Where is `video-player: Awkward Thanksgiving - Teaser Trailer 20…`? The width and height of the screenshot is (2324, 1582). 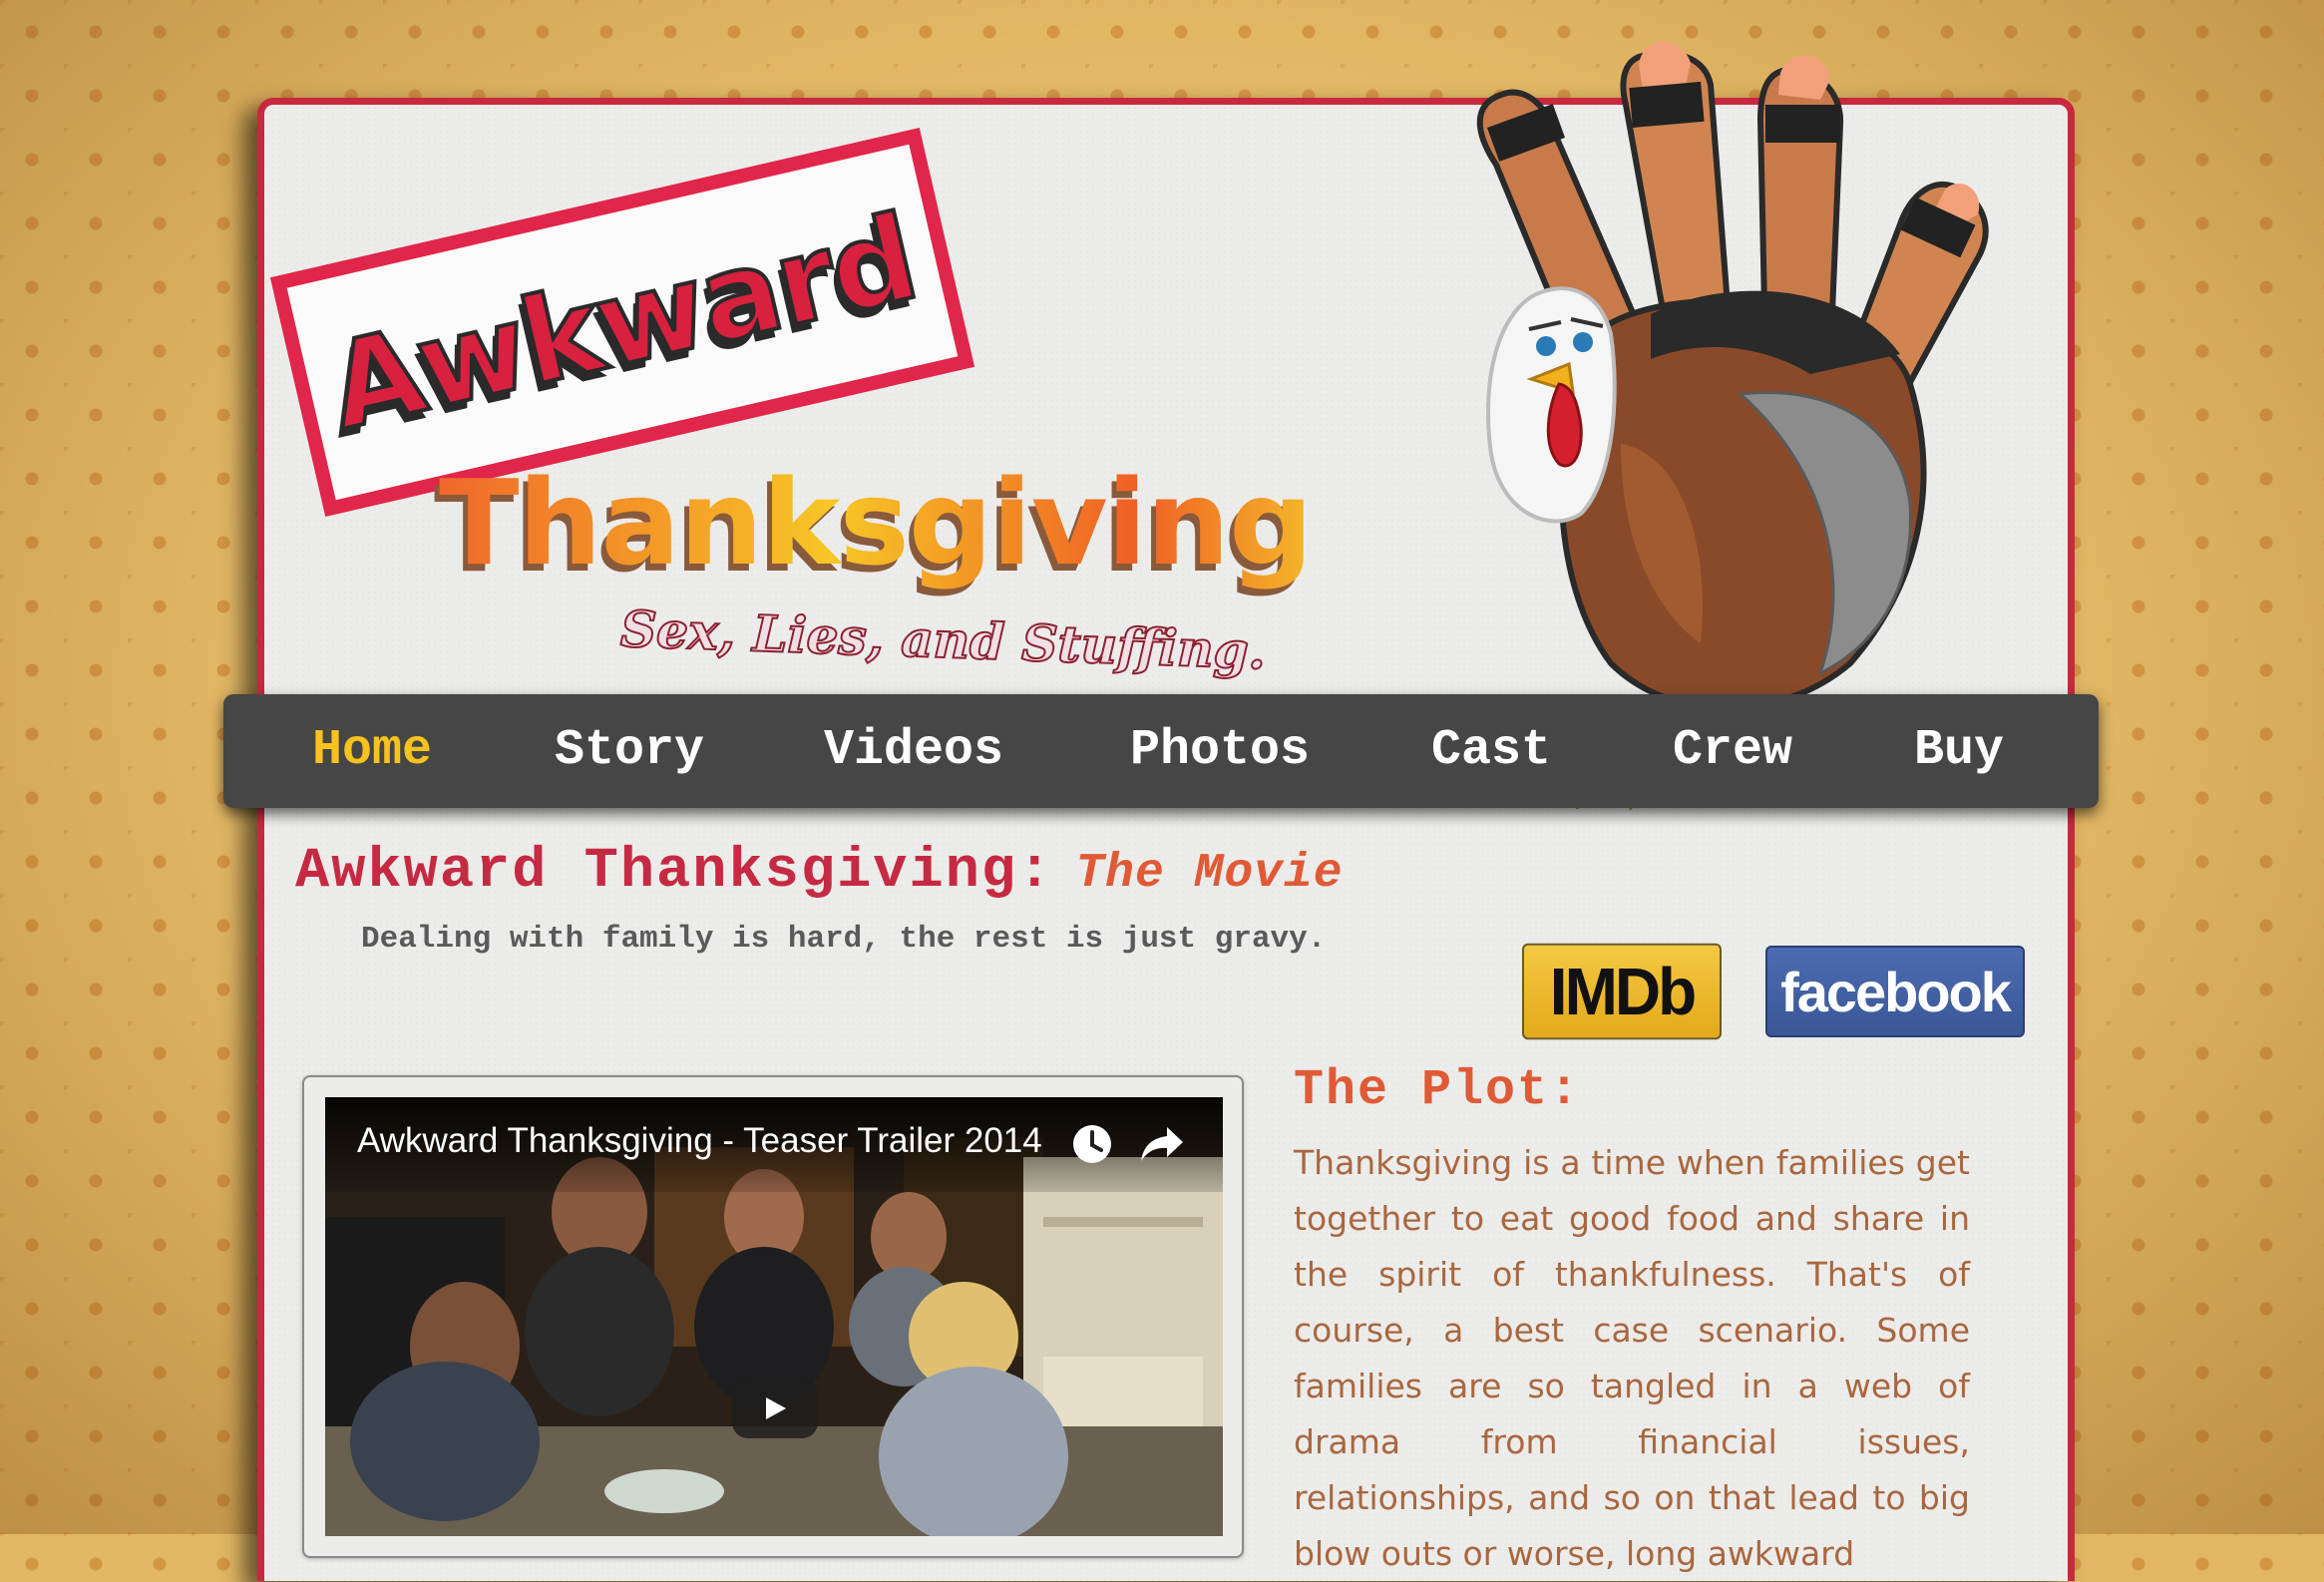
video-player: Awkward Thanksgiving - Teaser Trailer 20… is located at coordinates (774, 1317).